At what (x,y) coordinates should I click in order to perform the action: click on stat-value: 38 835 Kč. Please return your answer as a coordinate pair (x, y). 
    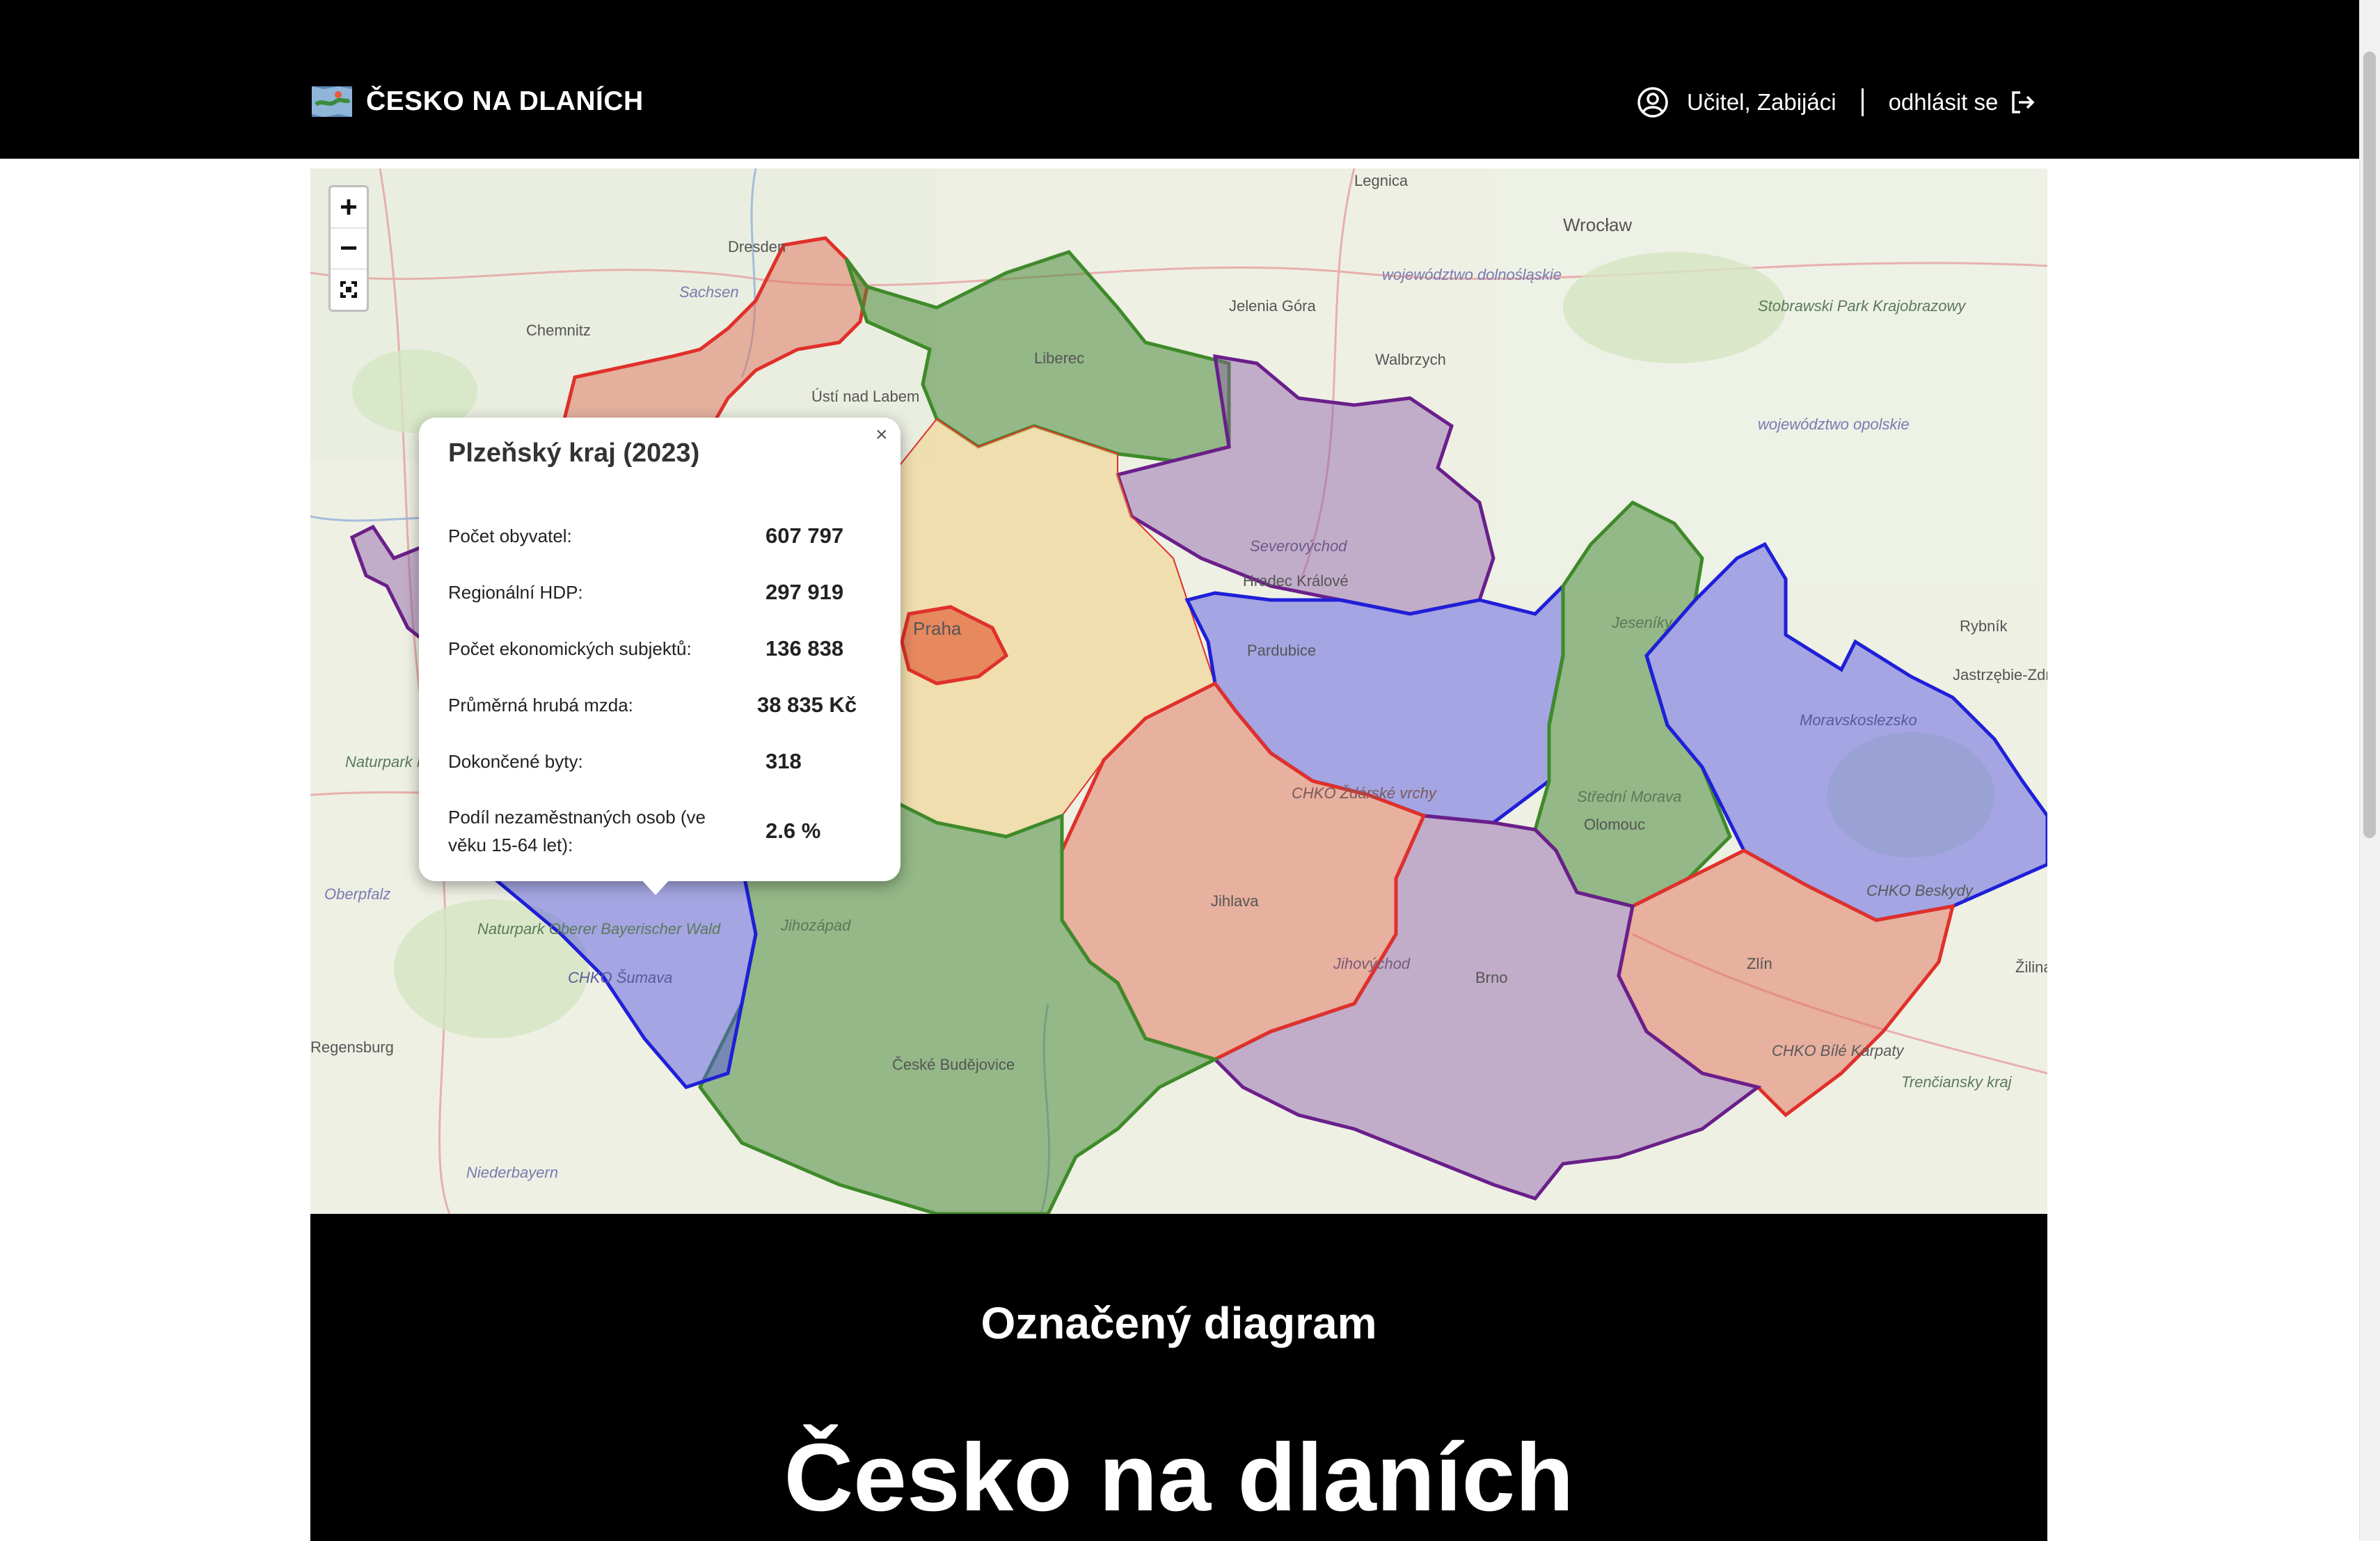
    Looking at the image, I should click on (807, 705).